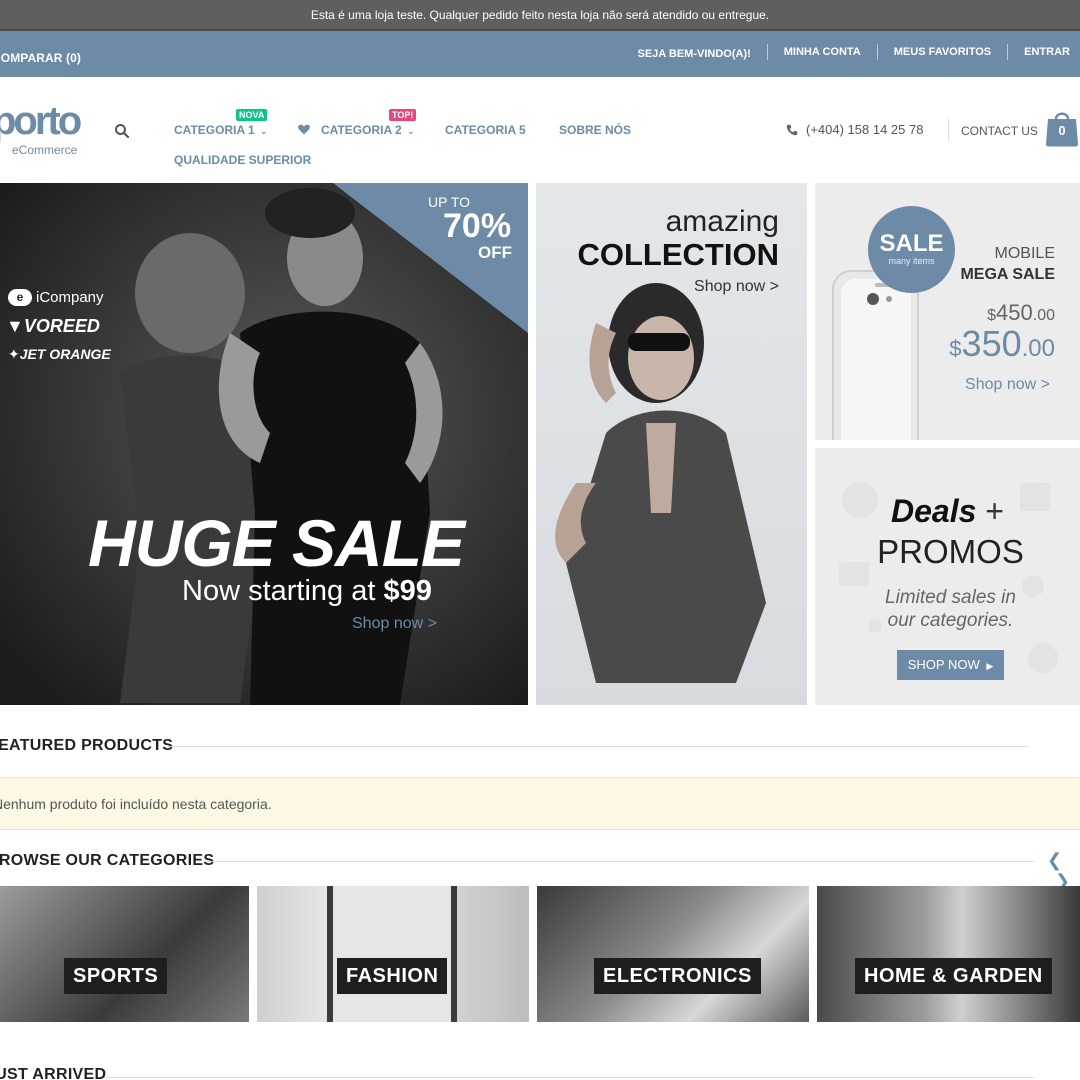 The width and height of the screenshot is (1080, 1080). I want to click on phone-text: (+404) 158 14 25 78, so click(865, 129).